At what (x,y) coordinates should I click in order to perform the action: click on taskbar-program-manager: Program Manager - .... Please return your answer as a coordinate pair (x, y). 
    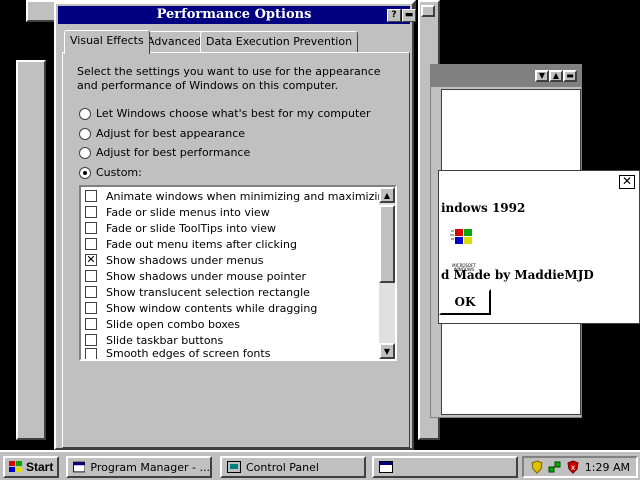
    Looking at the image, I should click on (139, 467).